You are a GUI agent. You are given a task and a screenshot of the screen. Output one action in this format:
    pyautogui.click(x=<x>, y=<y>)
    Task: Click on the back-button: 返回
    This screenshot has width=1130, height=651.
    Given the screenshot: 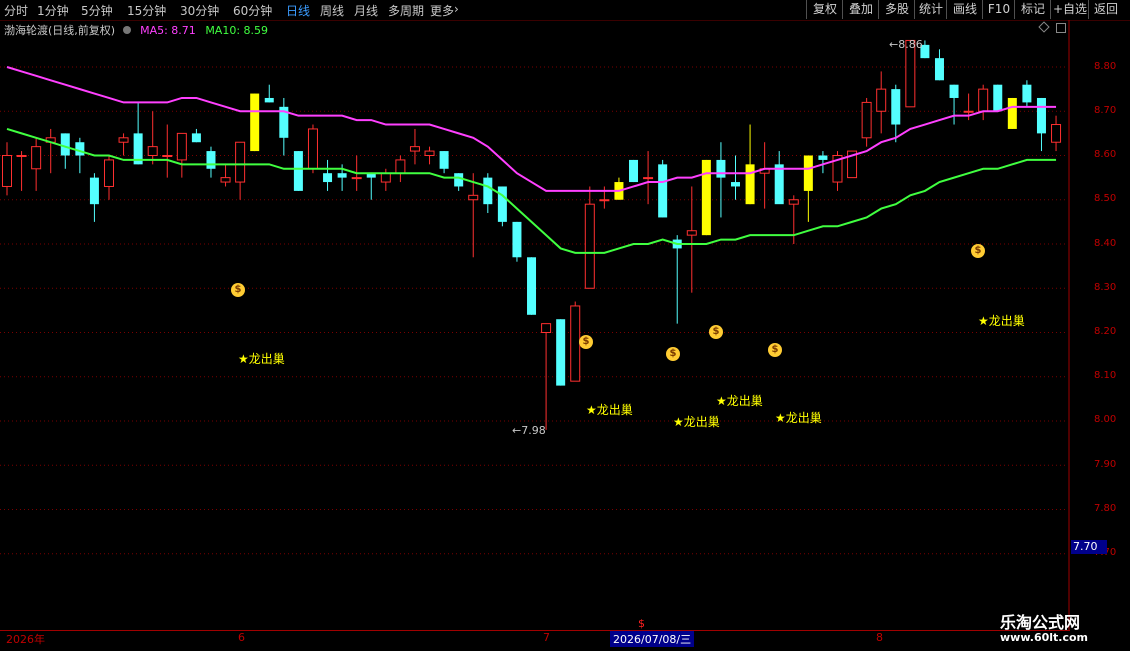 What is the action you would take?
    pyautogui.click(x=1105, y=9)
    